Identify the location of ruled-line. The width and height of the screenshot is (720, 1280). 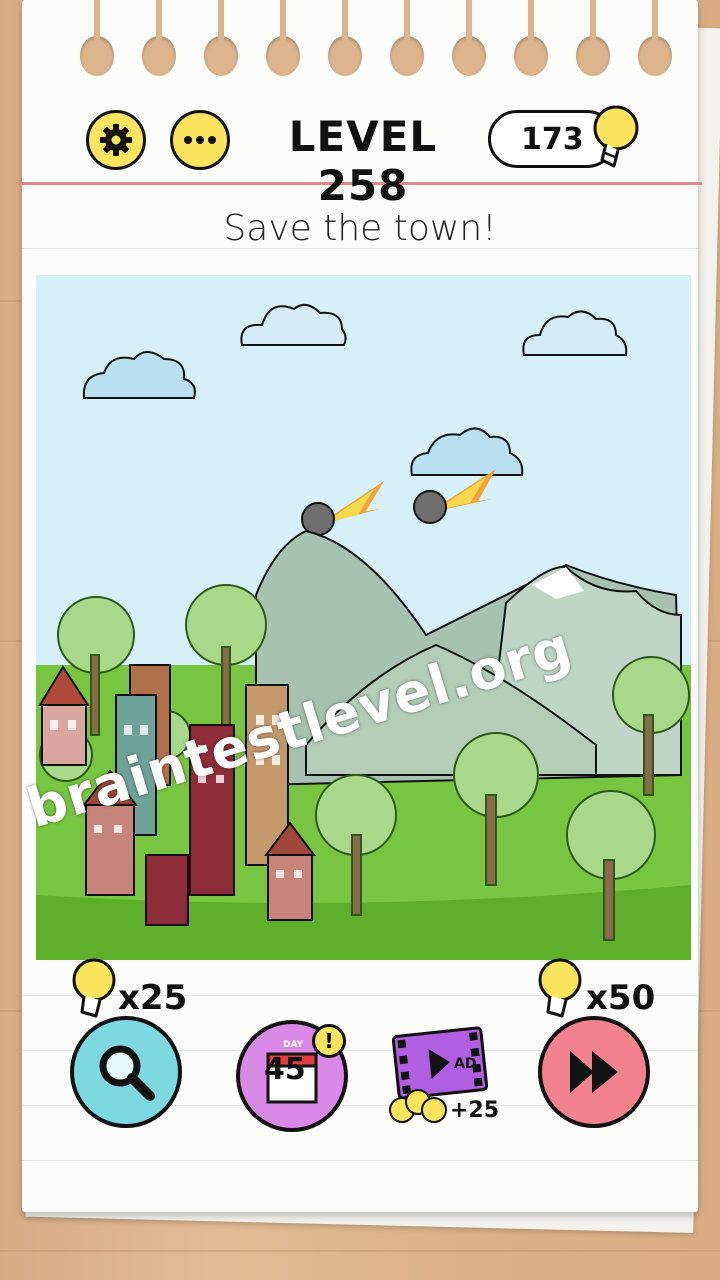
(360, 1160).